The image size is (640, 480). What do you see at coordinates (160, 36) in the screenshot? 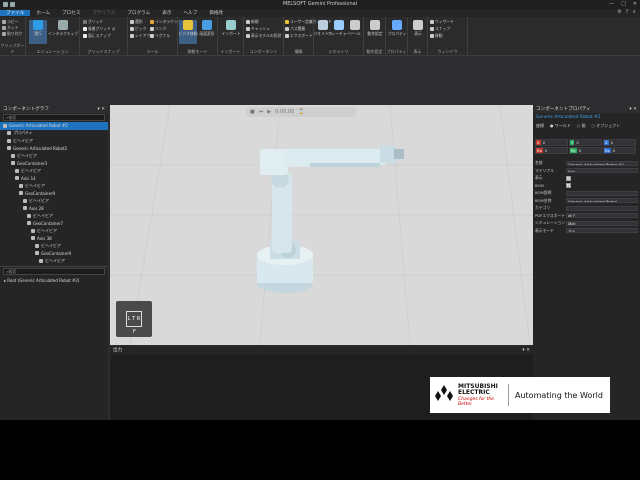
I see `signal-tool: リグナル` at bounding box center [160, 36].